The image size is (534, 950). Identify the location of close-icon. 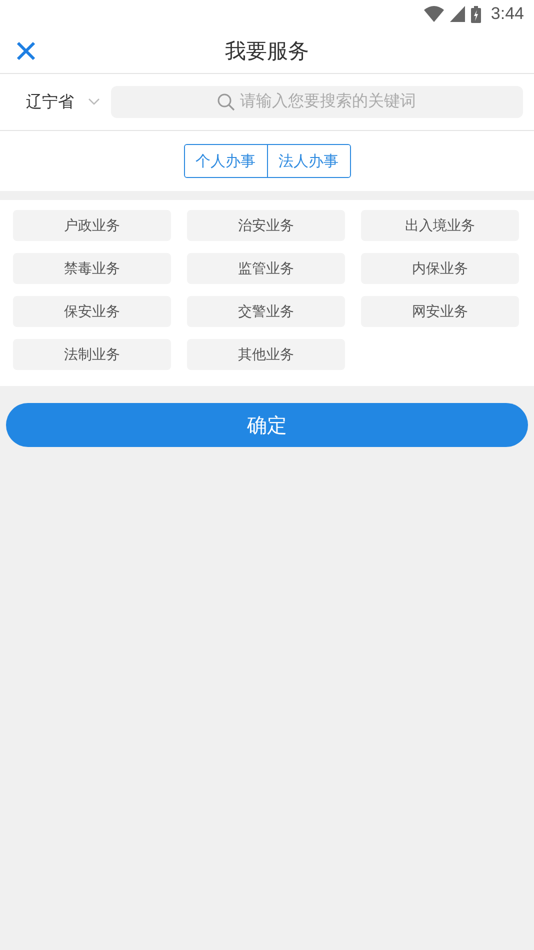
(26, 51).